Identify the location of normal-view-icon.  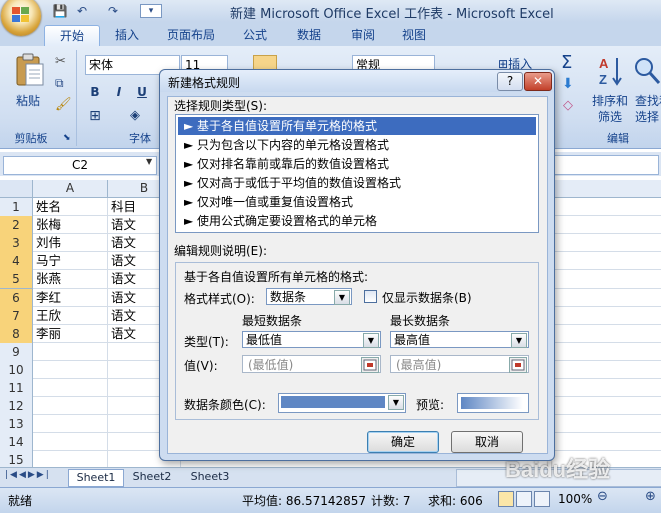
(506, 499).